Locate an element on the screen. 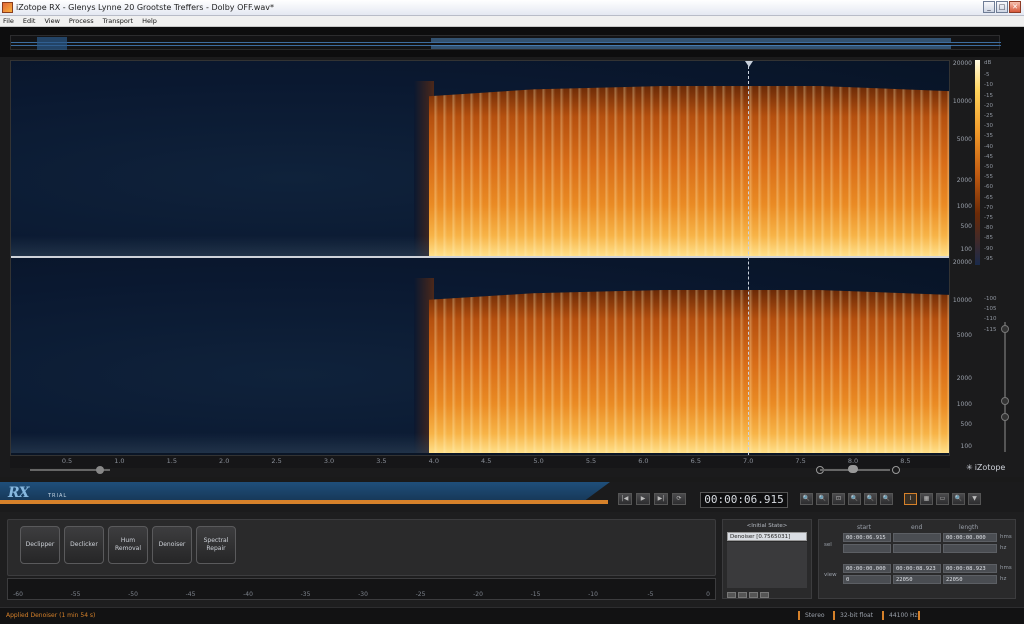 This screenshot has height=624, width=1024. view-end-hz-field: 22050 is located at coordinates (917, 579).